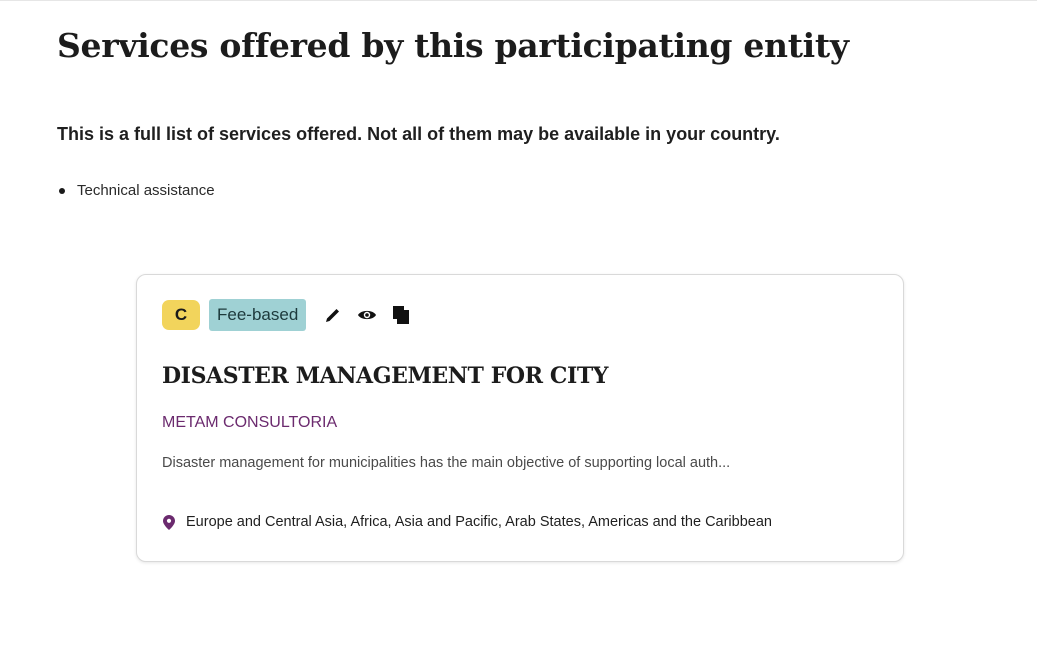  I want to click on list-item: Technical assistance, so click(136, 191).